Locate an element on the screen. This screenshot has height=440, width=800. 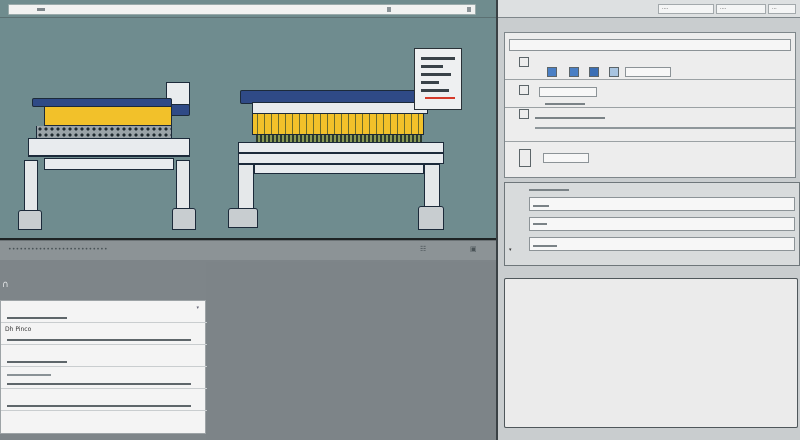
properties-panel: ▾ Dh Pinco is located at coordinates (103, 367).